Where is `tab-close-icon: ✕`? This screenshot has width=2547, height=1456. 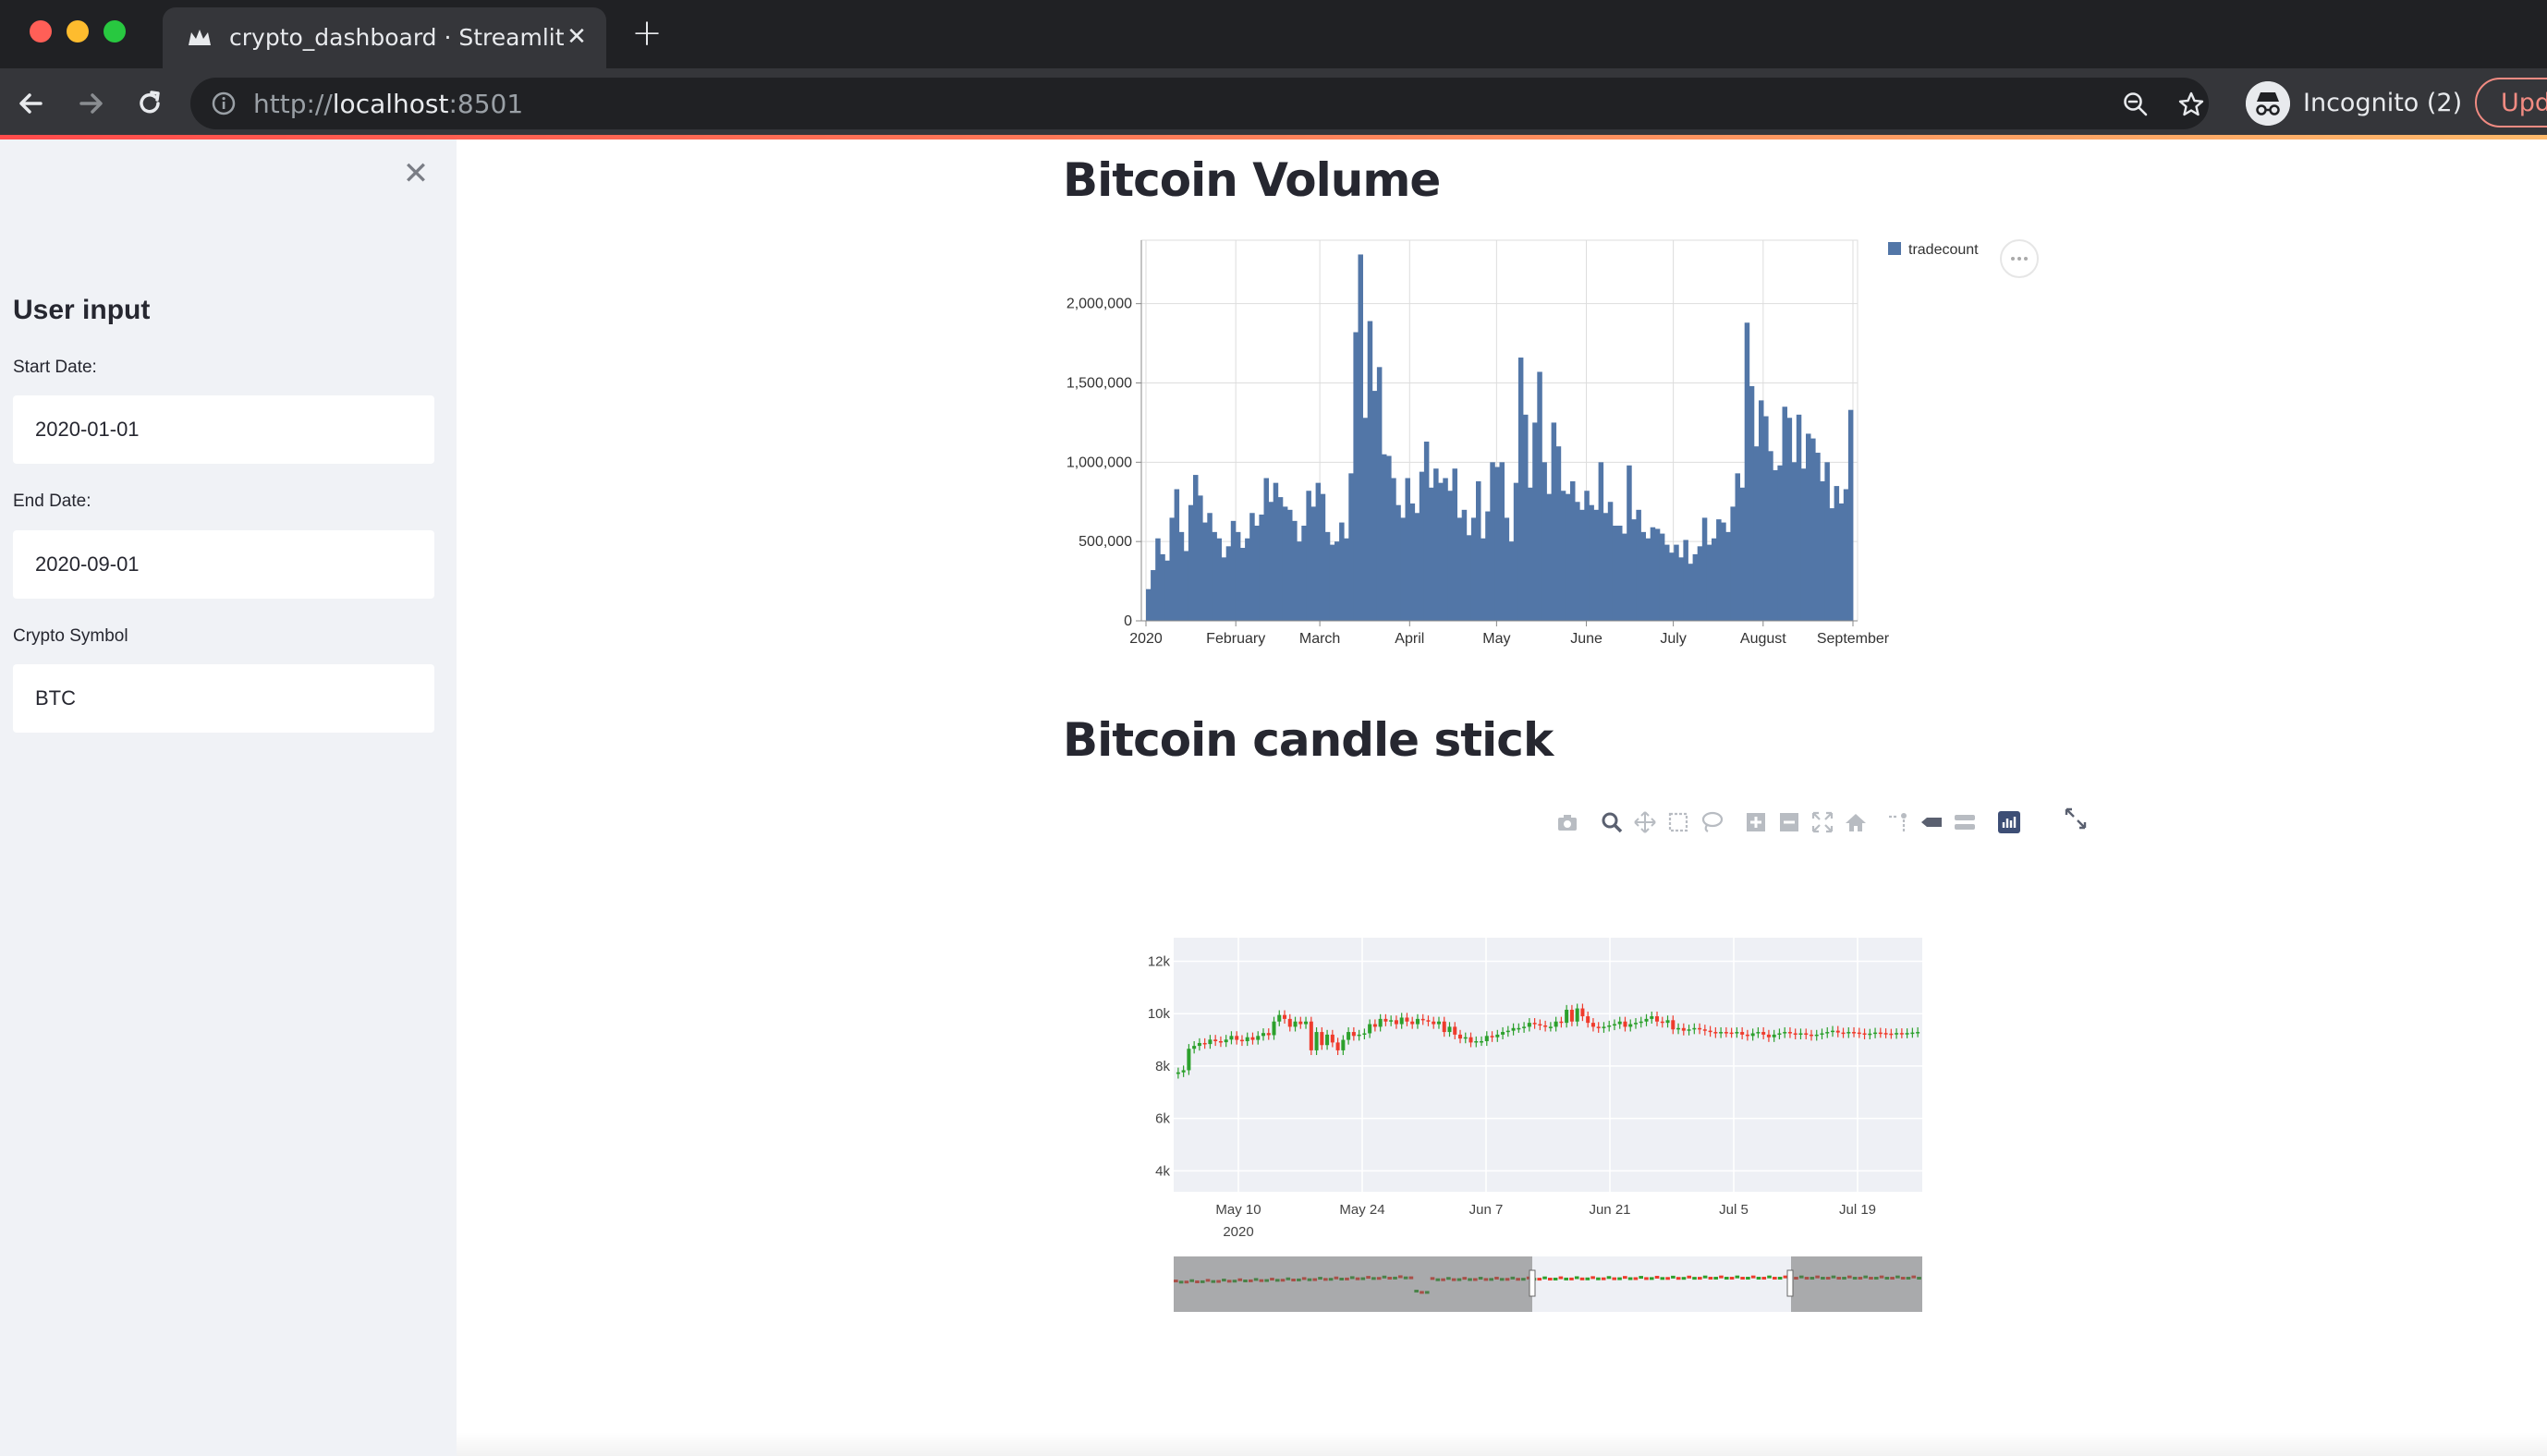
tab-close-icon: ✕ is located at coordinates (576, 37).